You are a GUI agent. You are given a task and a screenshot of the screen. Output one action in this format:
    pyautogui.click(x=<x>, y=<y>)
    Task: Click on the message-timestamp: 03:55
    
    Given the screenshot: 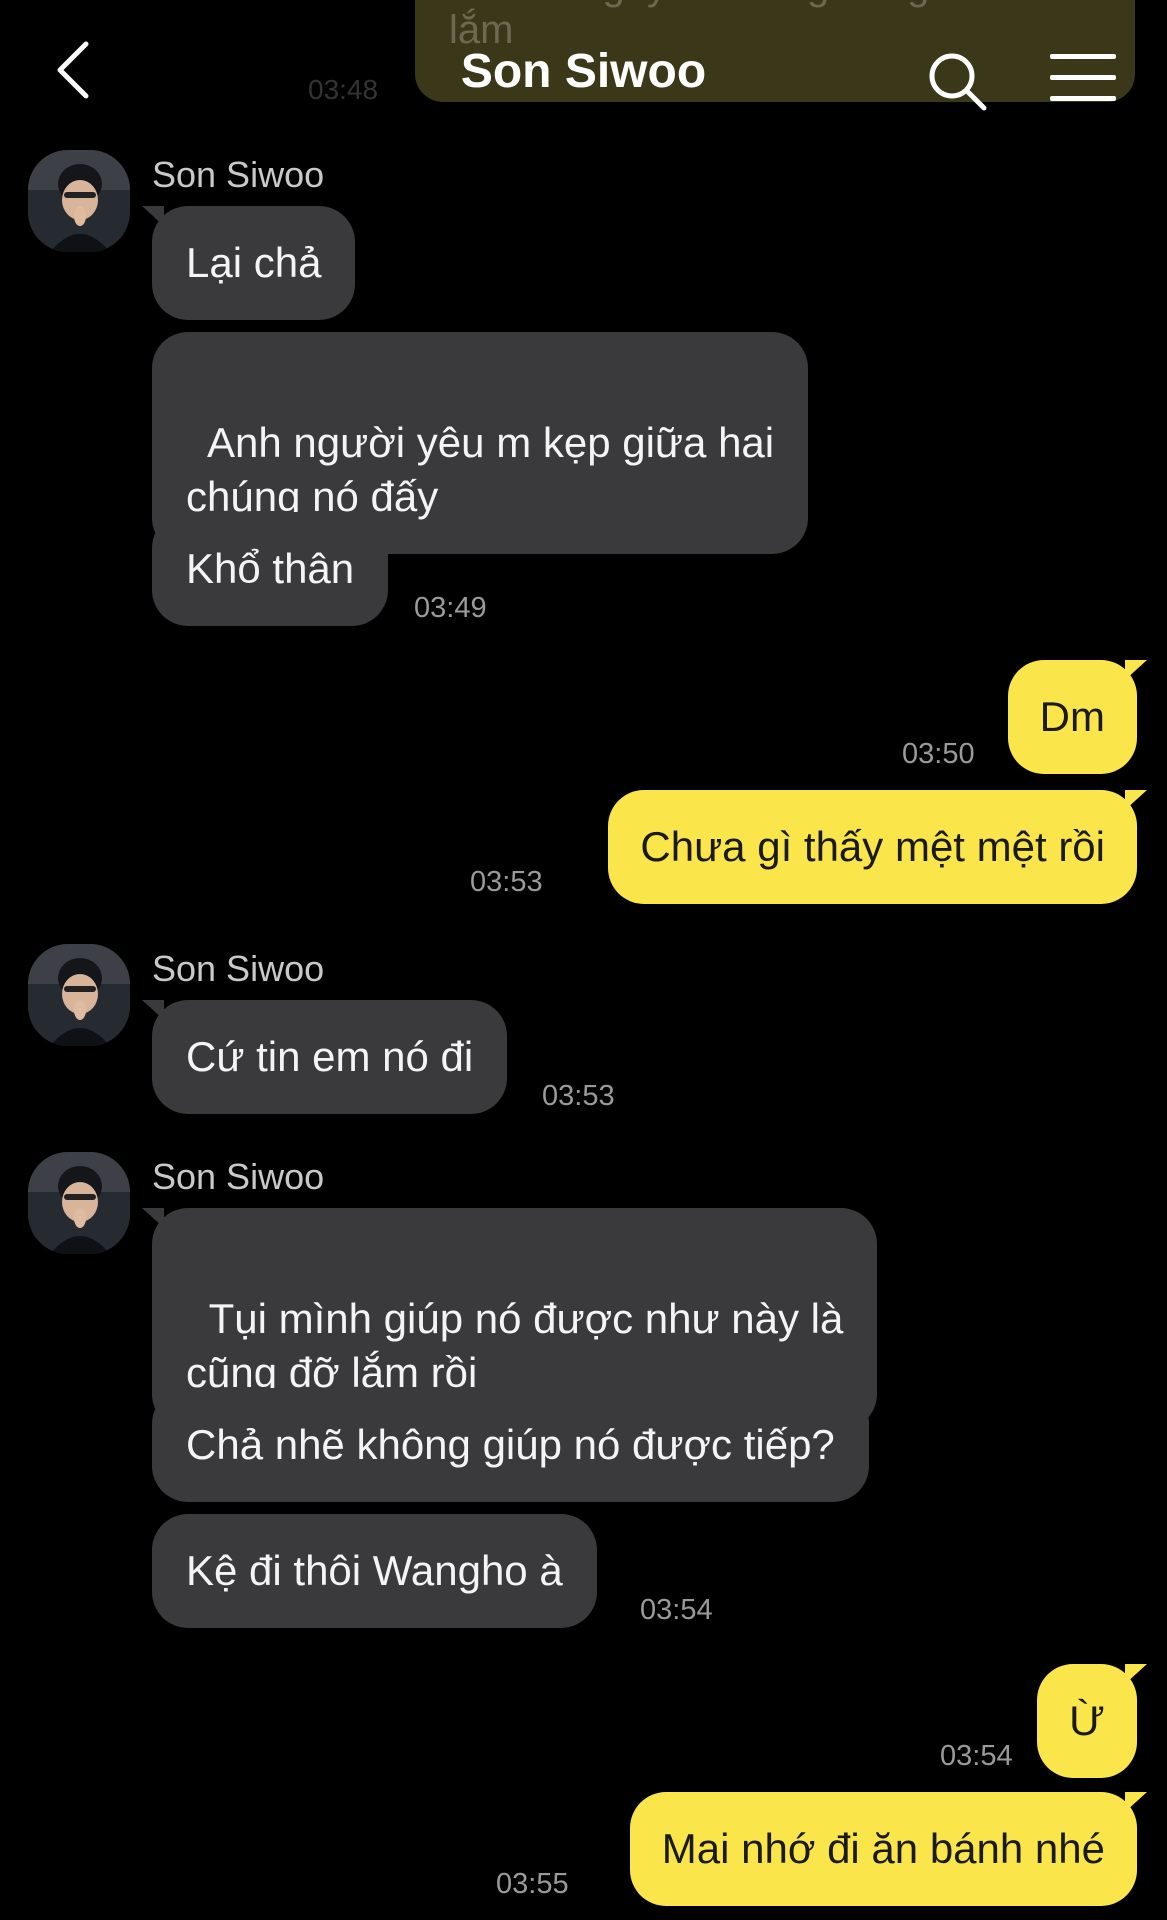 What is the action you would take?
    pyautogui.click(x=532, y=1884)
    